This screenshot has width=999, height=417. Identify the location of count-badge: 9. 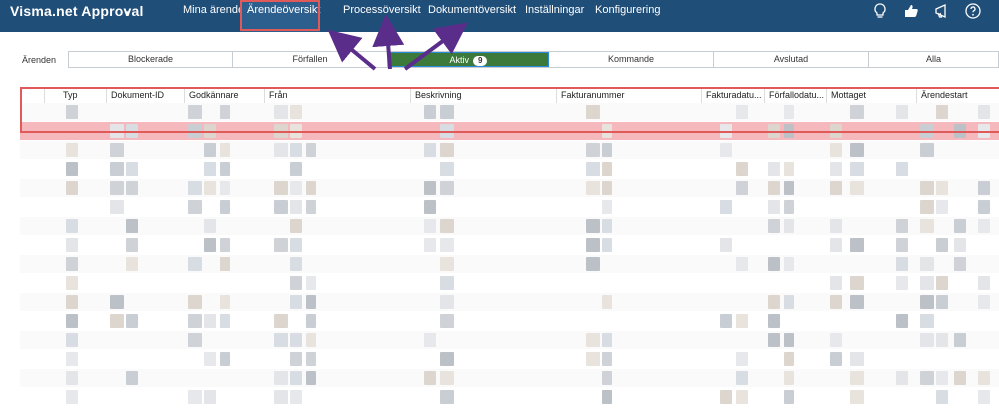
(480, 61).